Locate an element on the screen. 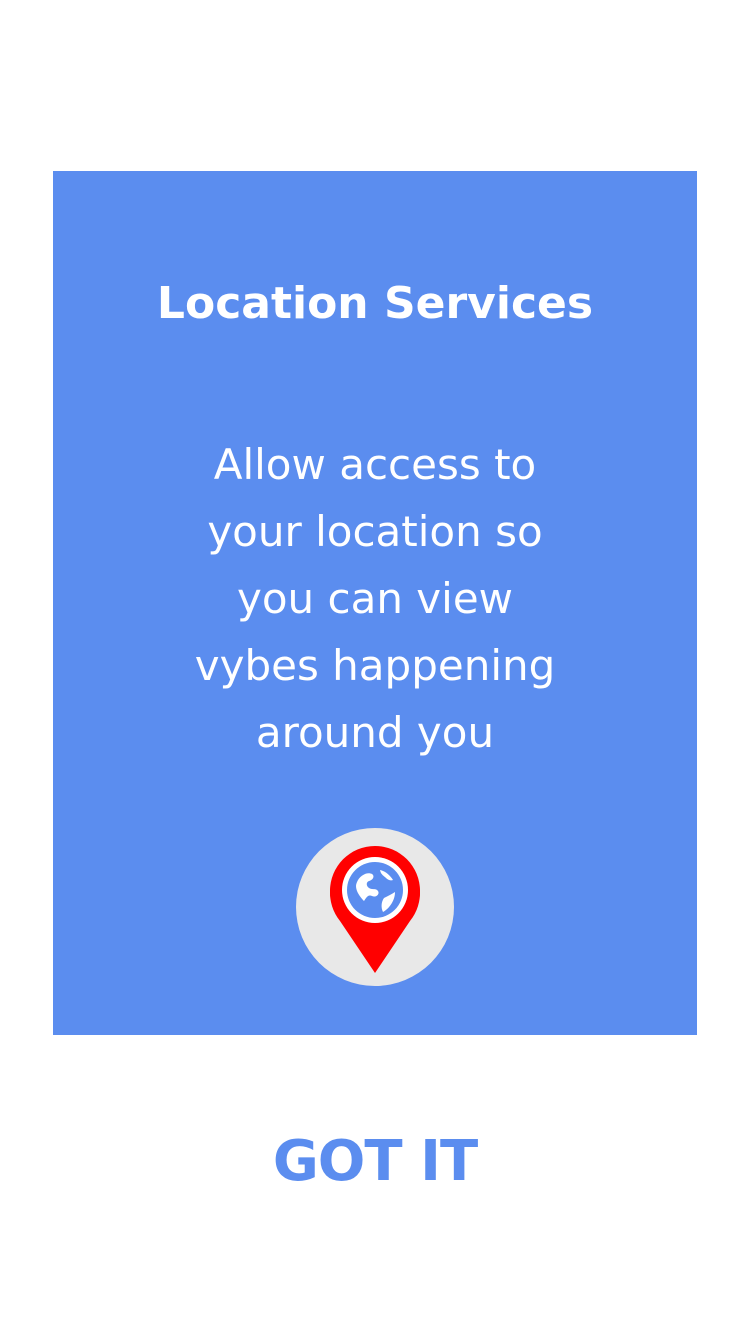  map-pin-icon is located at coordinates (375, 909).